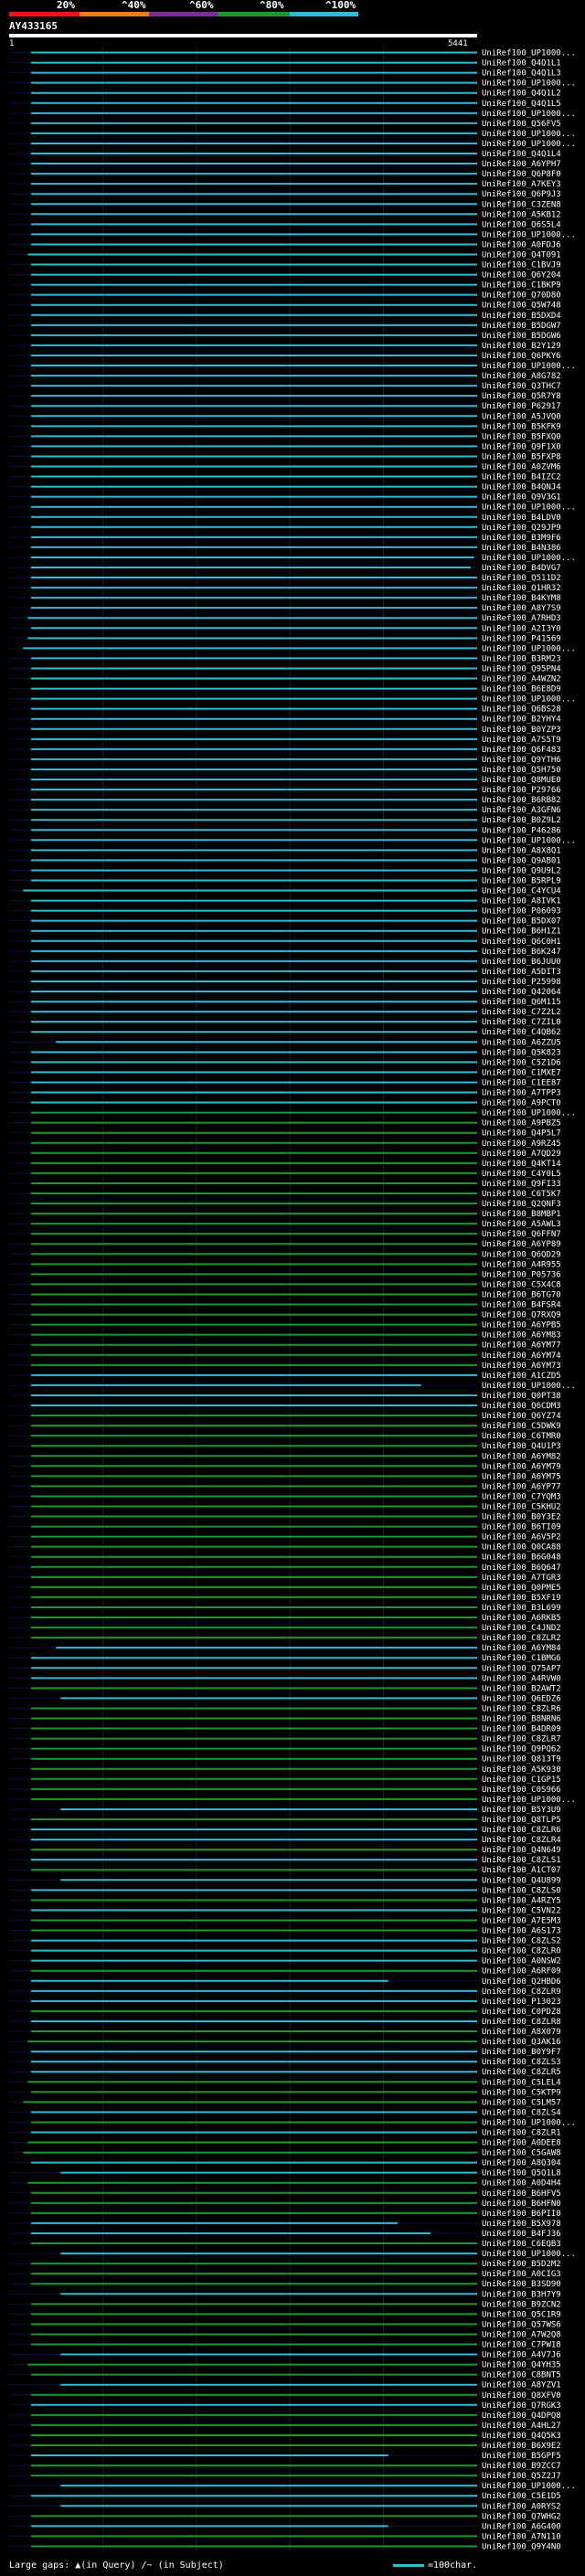 The width and height of the screenshot is (585, 2576). I want to click on hit-label: UniRef100_B5GPF5, so click(521, 2456).